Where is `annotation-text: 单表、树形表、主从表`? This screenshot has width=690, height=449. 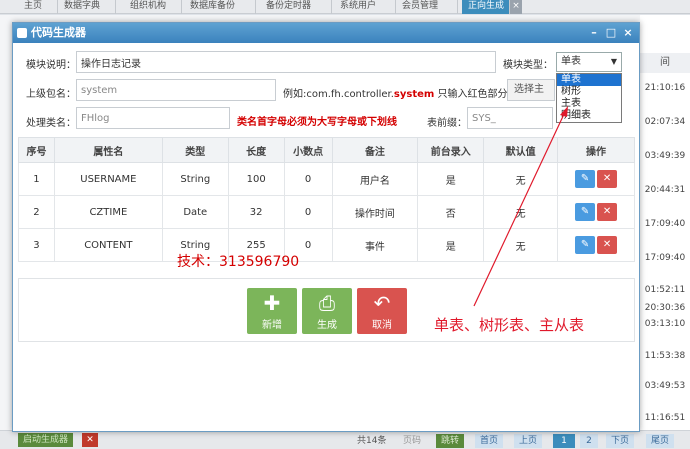
annotation-text: 单表、树形表、主从表 is located at coordinates (509, 325).